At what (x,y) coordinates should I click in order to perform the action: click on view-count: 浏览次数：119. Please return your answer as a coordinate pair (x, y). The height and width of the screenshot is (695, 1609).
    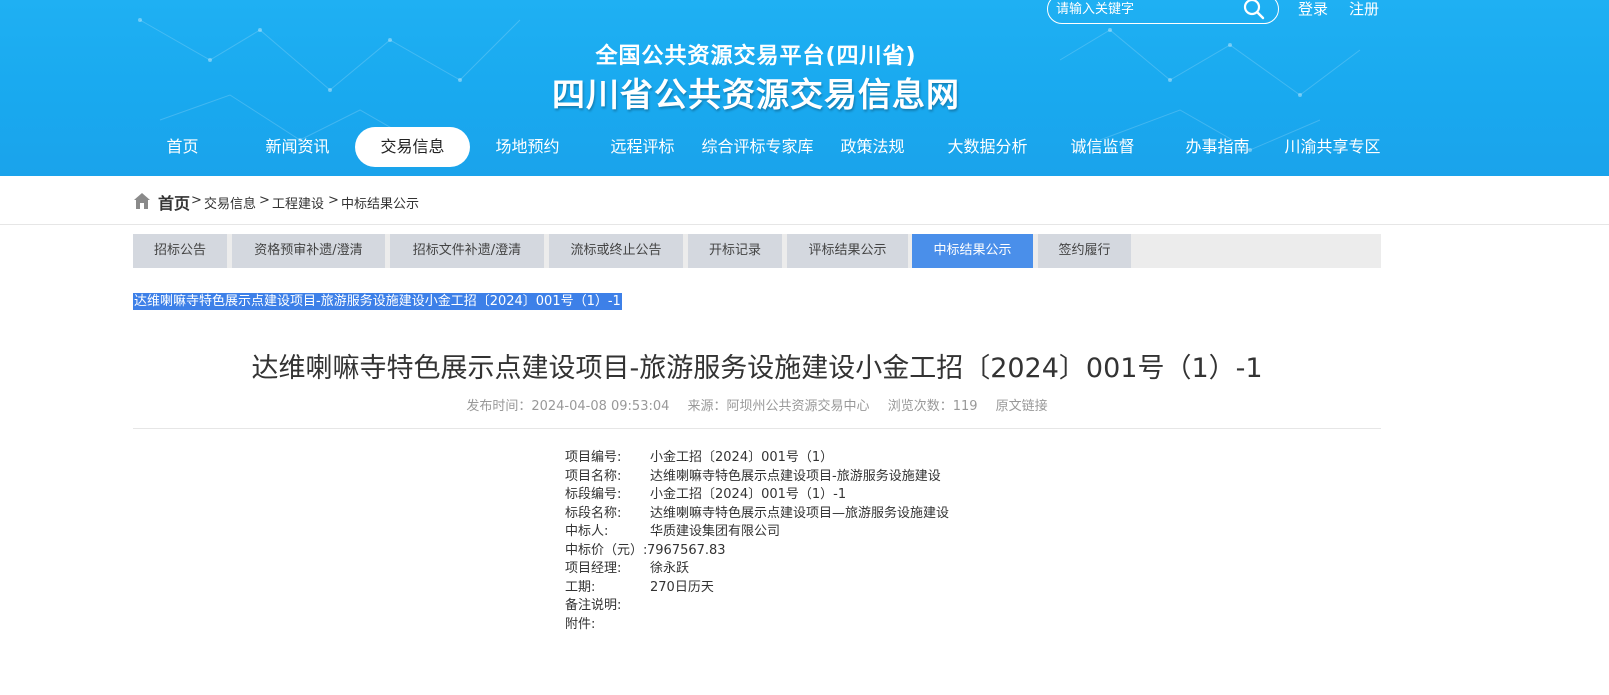
    Looking at the image, I should click on (932, 406).